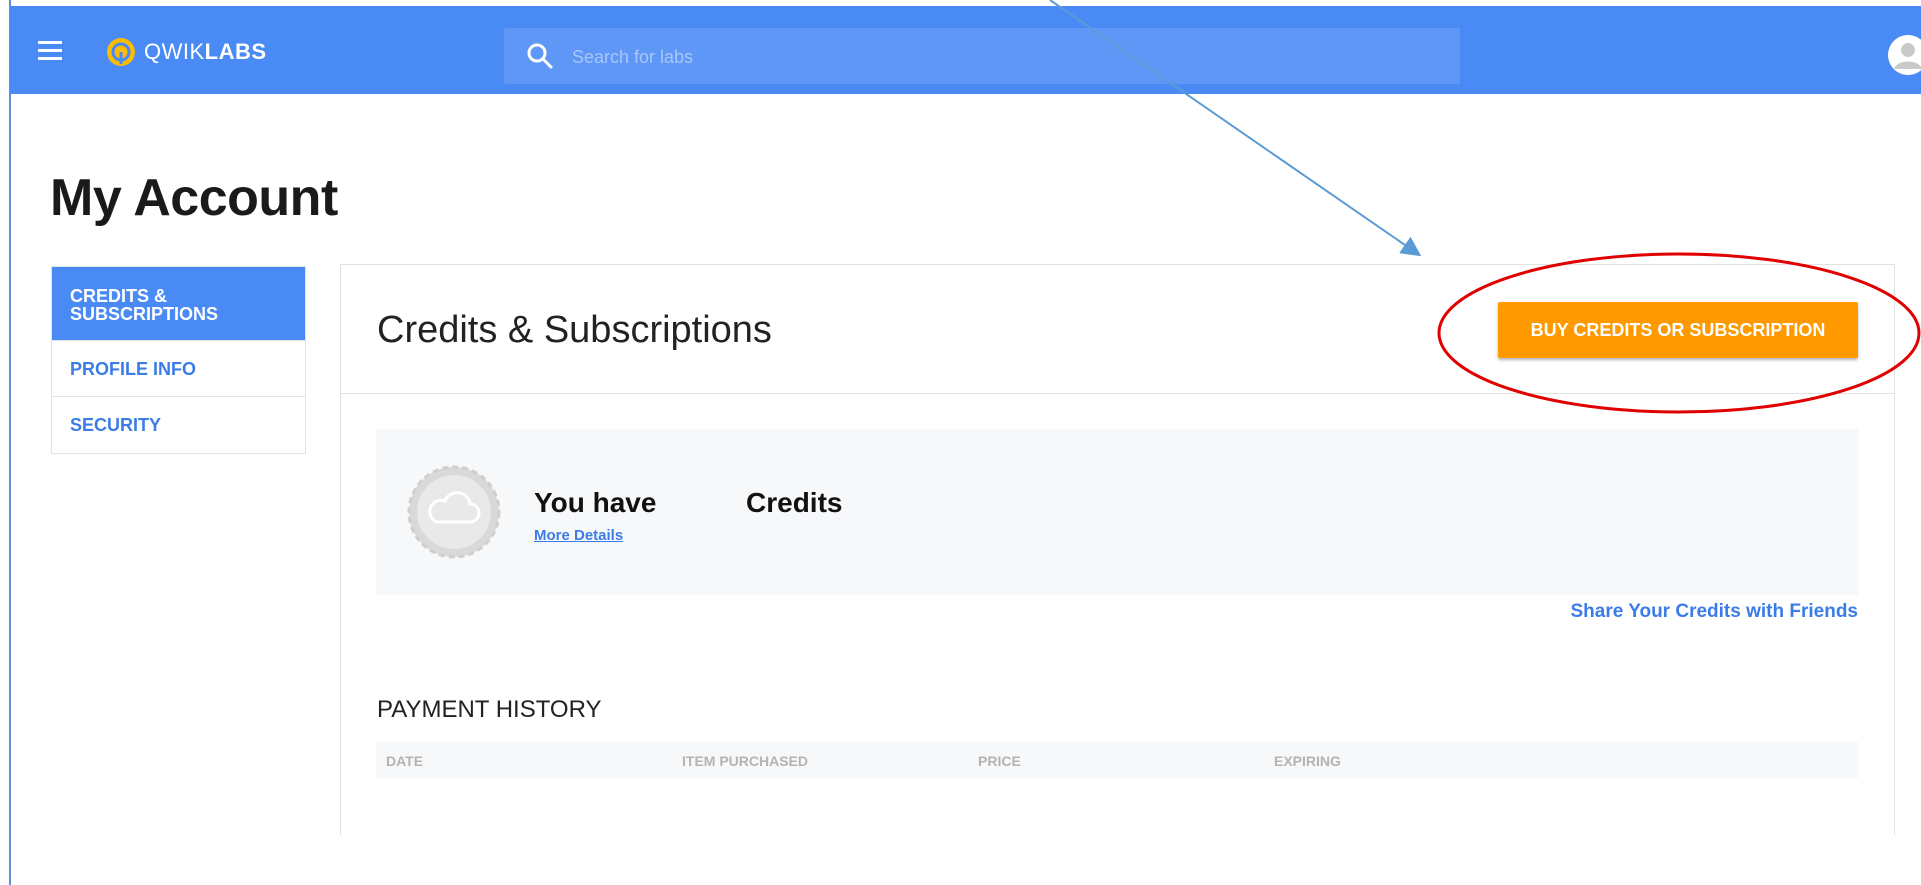 The height and width of the screenshot is (885, 1921). I want to click on payment-history-title: PAYMENT HISTORY, so click(489, 709).